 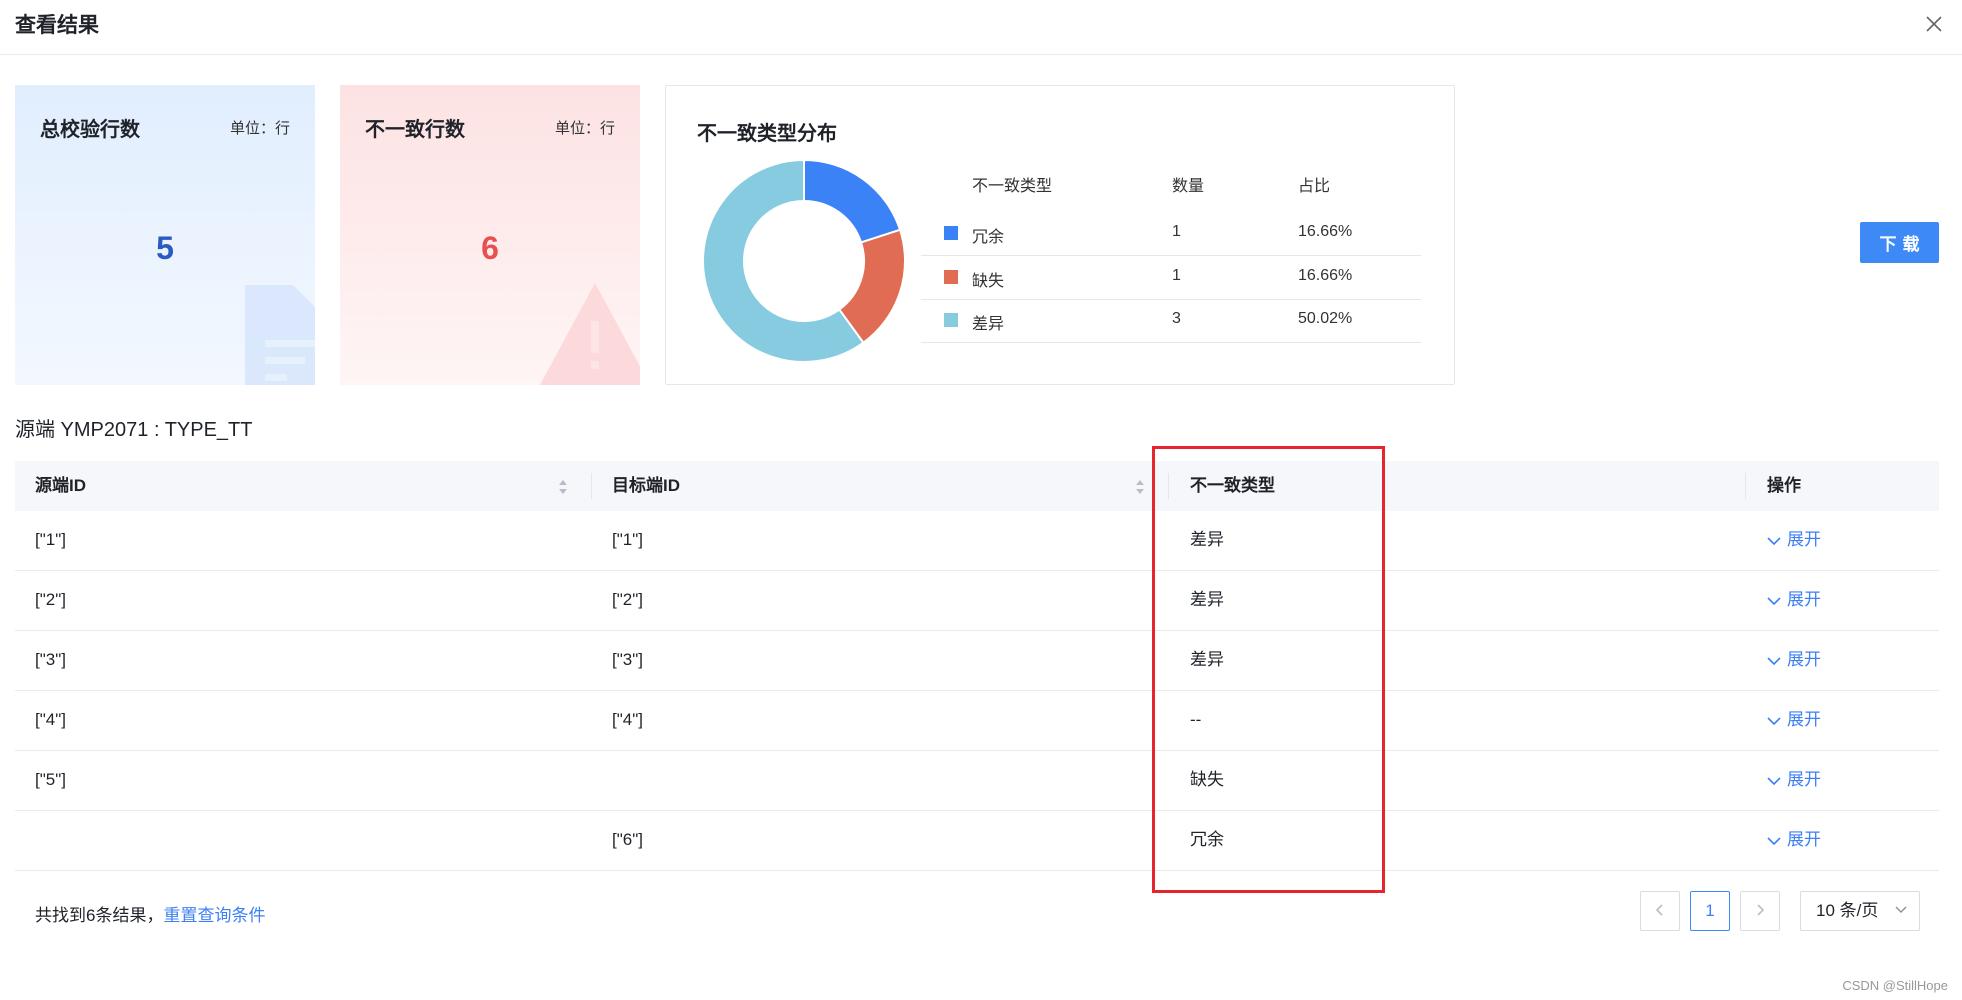 I want to click on table-row: ["6"] 冗余 展开, so click(x=977, y=841).